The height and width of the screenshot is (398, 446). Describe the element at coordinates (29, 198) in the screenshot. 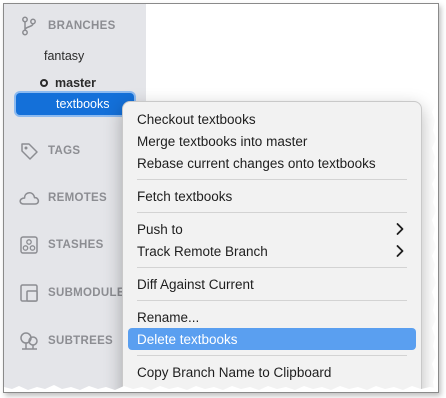

I see `cloud-icon` at that location.